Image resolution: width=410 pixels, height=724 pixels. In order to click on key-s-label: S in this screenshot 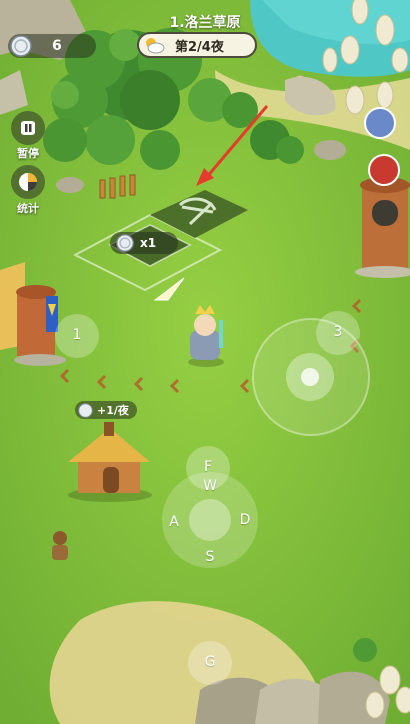, I will do `click(210, 557)`.